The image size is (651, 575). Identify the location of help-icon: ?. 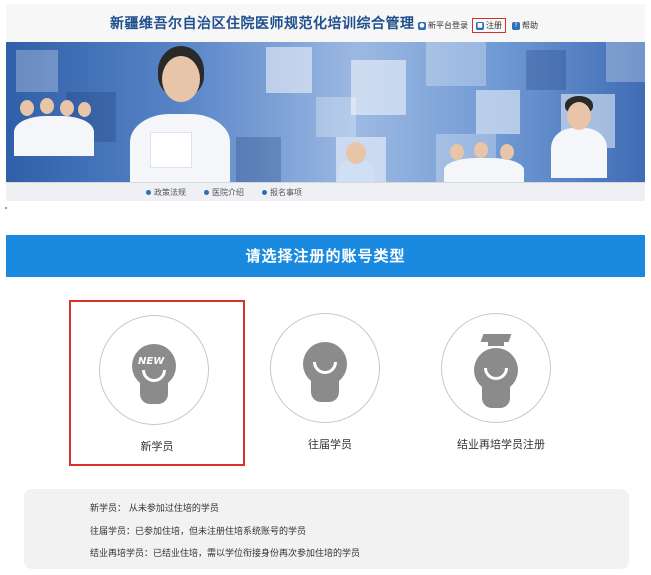
(516, 25).